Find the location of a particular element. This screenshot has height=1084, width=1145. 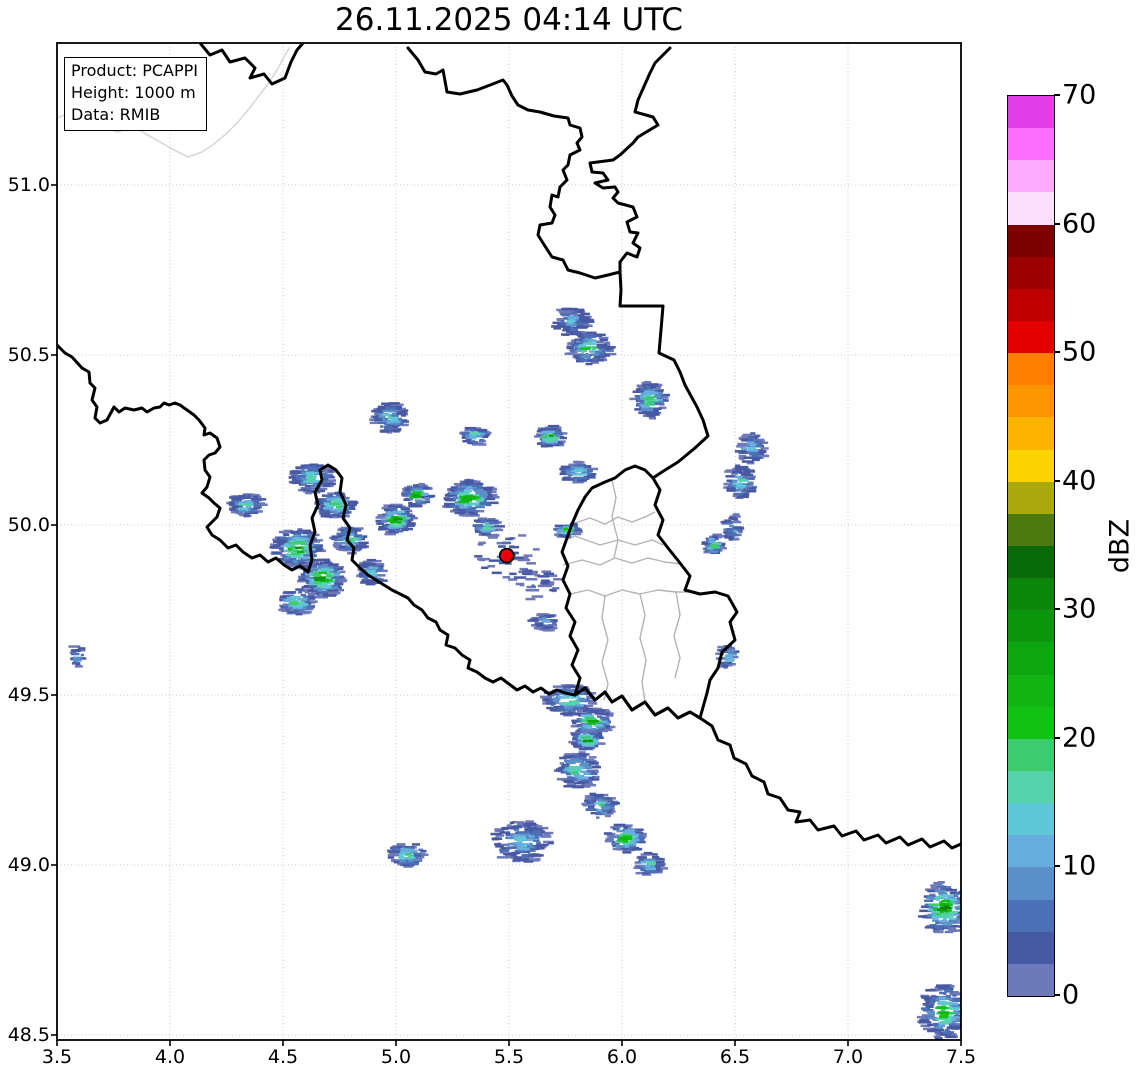

x-tick-label: 6.5 is located at coordinates (735, 1057).